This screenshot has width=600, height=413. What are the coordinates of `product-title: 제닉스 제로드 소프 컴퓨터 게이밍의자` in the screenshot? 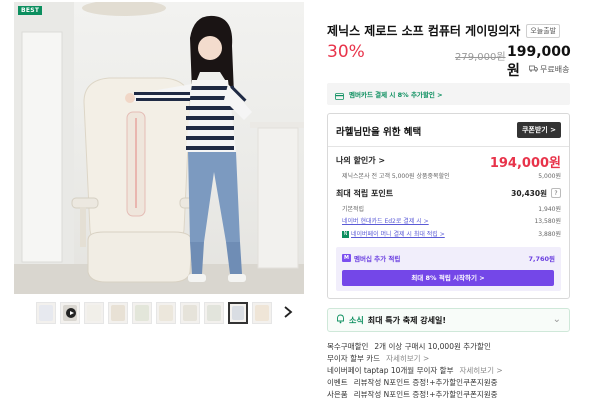 It's located at (424, 31).